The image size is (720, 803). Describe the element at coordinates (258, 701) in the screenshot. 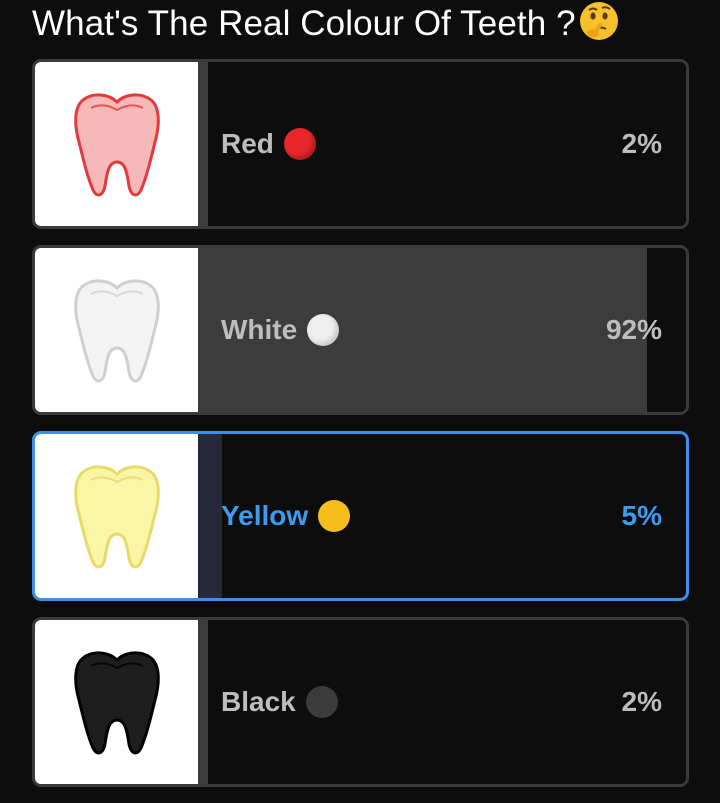

I see `option-label-text: Black` at that location.